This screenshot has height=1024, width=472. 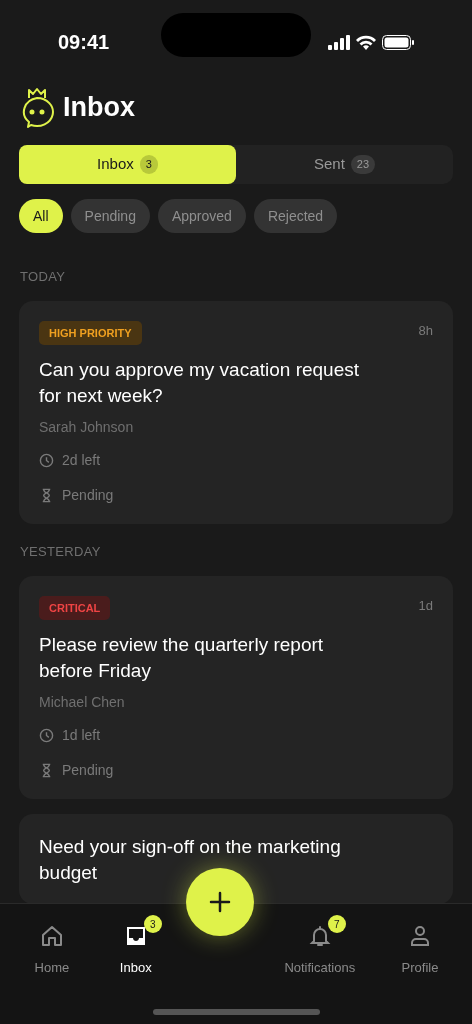 I want to click on nav-tab: Home, so click(x=51, y=946).